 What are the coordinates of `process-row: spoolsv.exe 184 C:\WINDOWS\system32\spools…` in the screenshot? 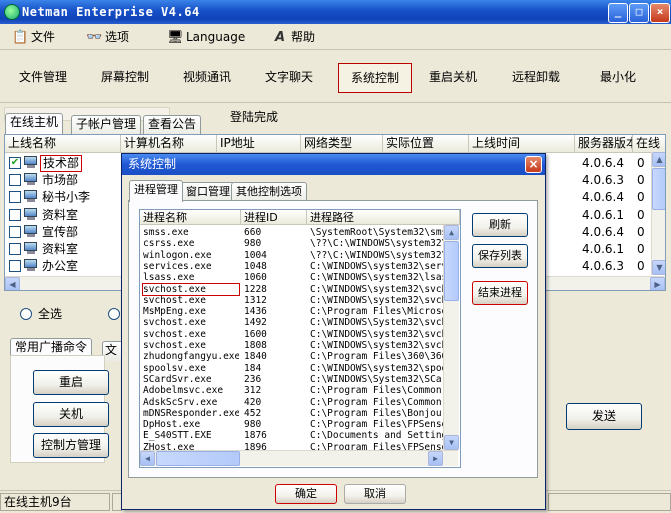 It's located at (300, 368).